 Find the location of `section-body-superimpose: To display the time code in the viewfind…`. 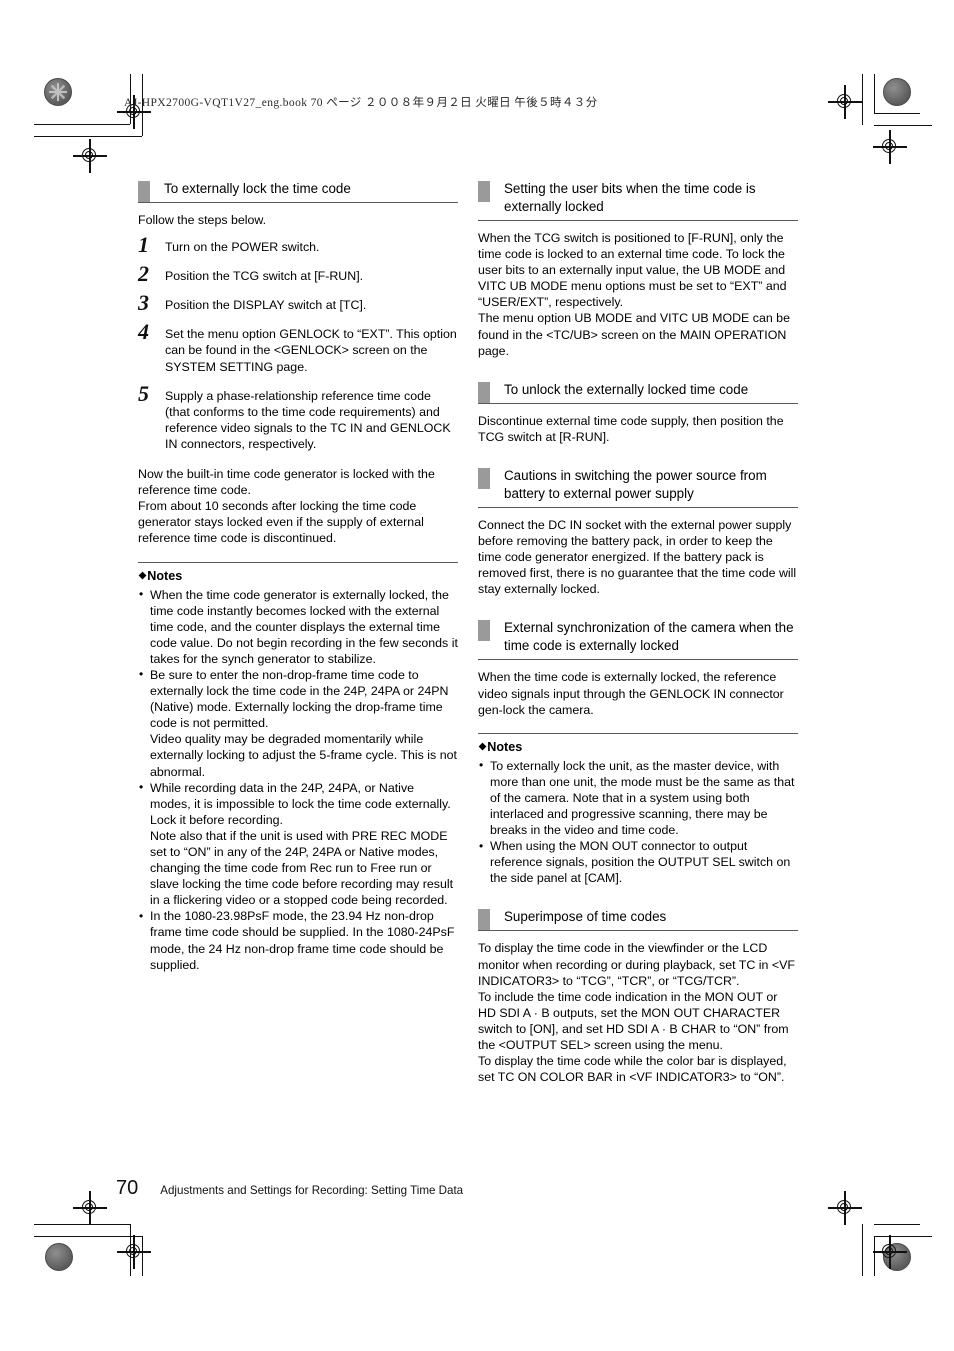

section-body-superimpose: To display the time code in the viewfind… is located at coordinates (636, 1013).